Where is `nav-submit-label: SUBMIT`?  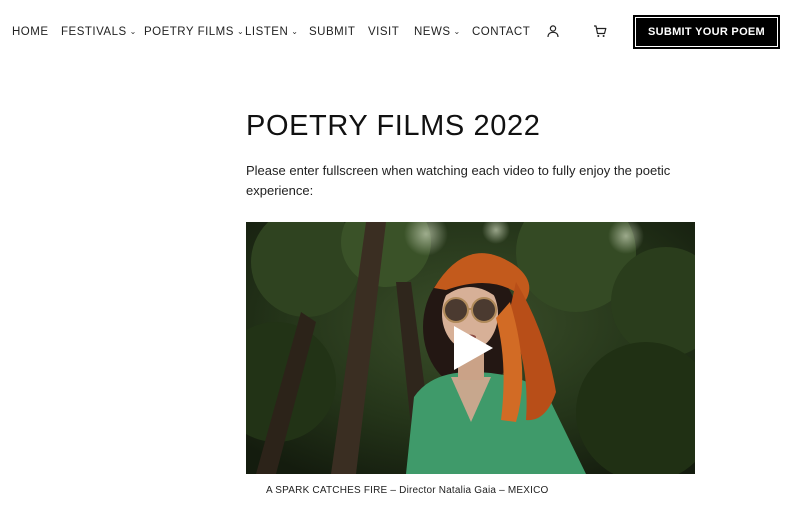
nav-submit-label: SUBMIT is located at coordinates (332, 32).